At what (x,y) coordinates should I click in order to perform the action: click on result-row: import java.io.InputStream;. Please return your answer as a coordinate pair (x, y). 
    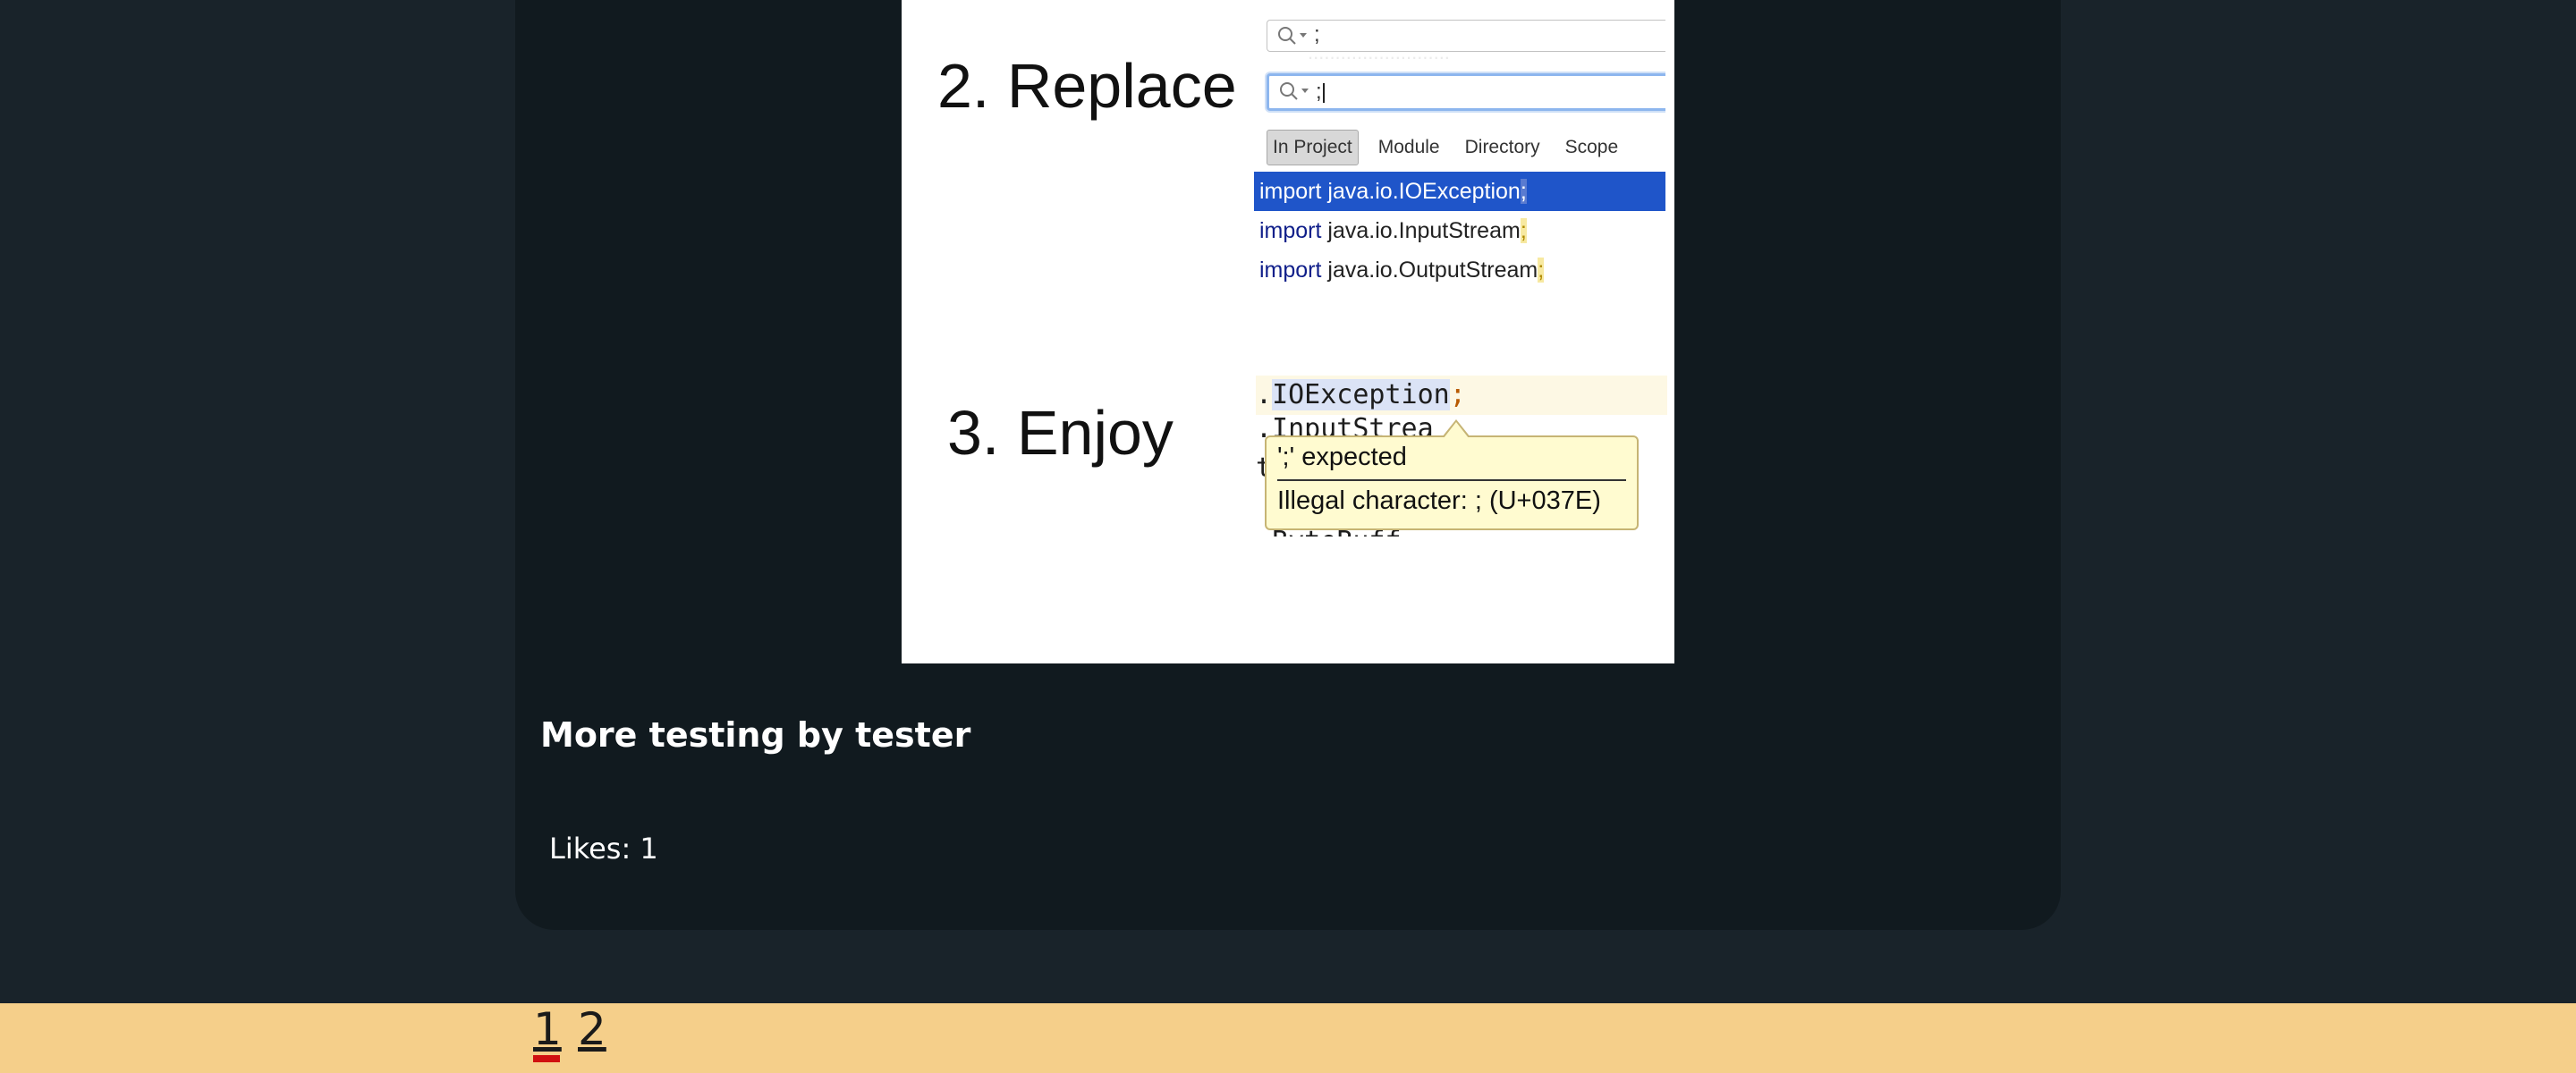
    Looking at the image, I should click on (1459, 230).